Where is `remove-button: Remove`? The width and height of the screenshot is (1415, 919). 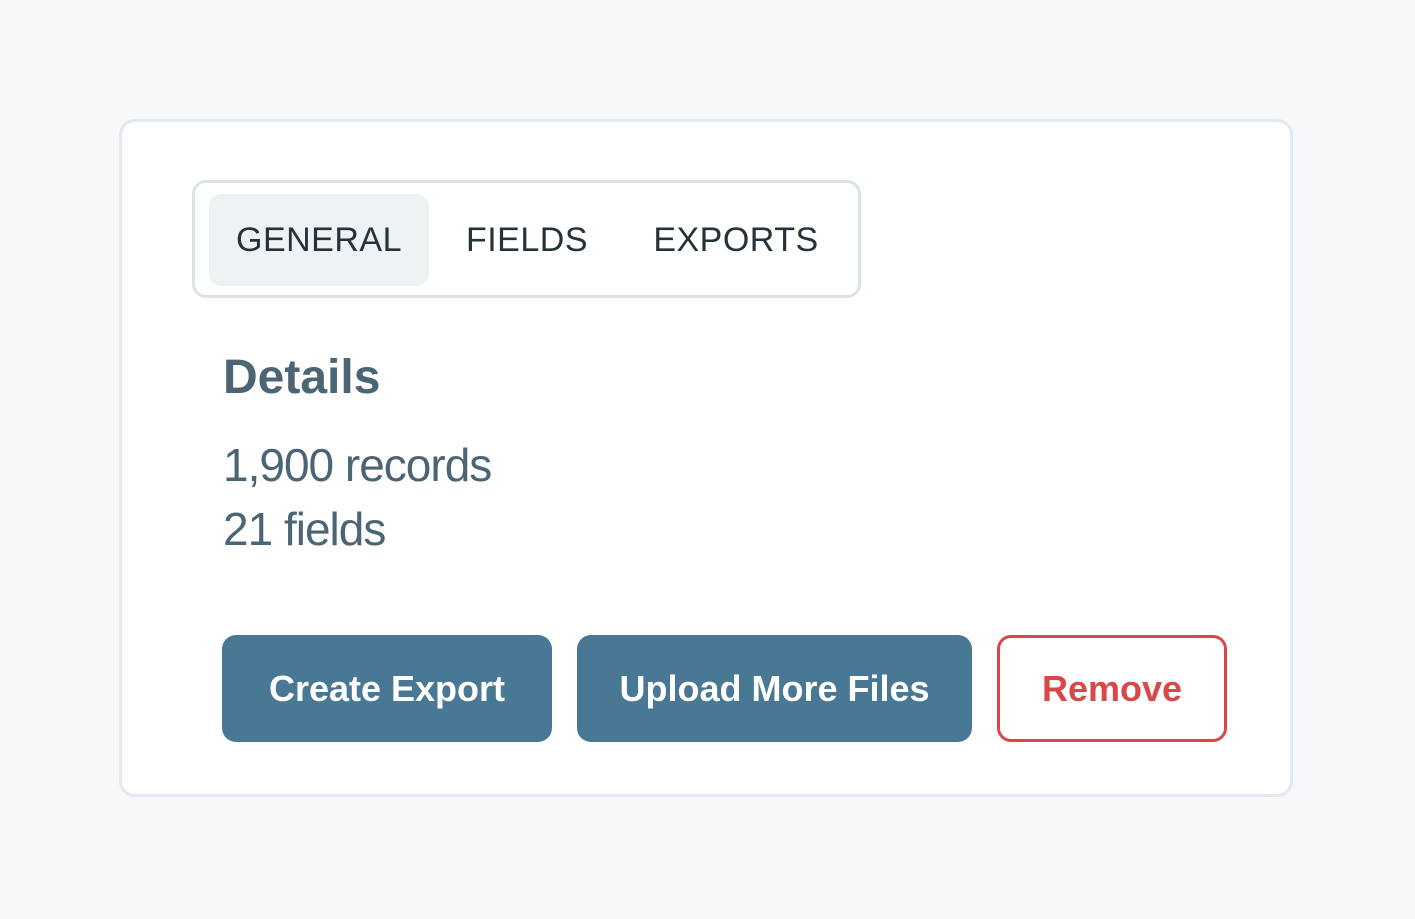
remove-button: Remove is located at coordinates (1112, 688).